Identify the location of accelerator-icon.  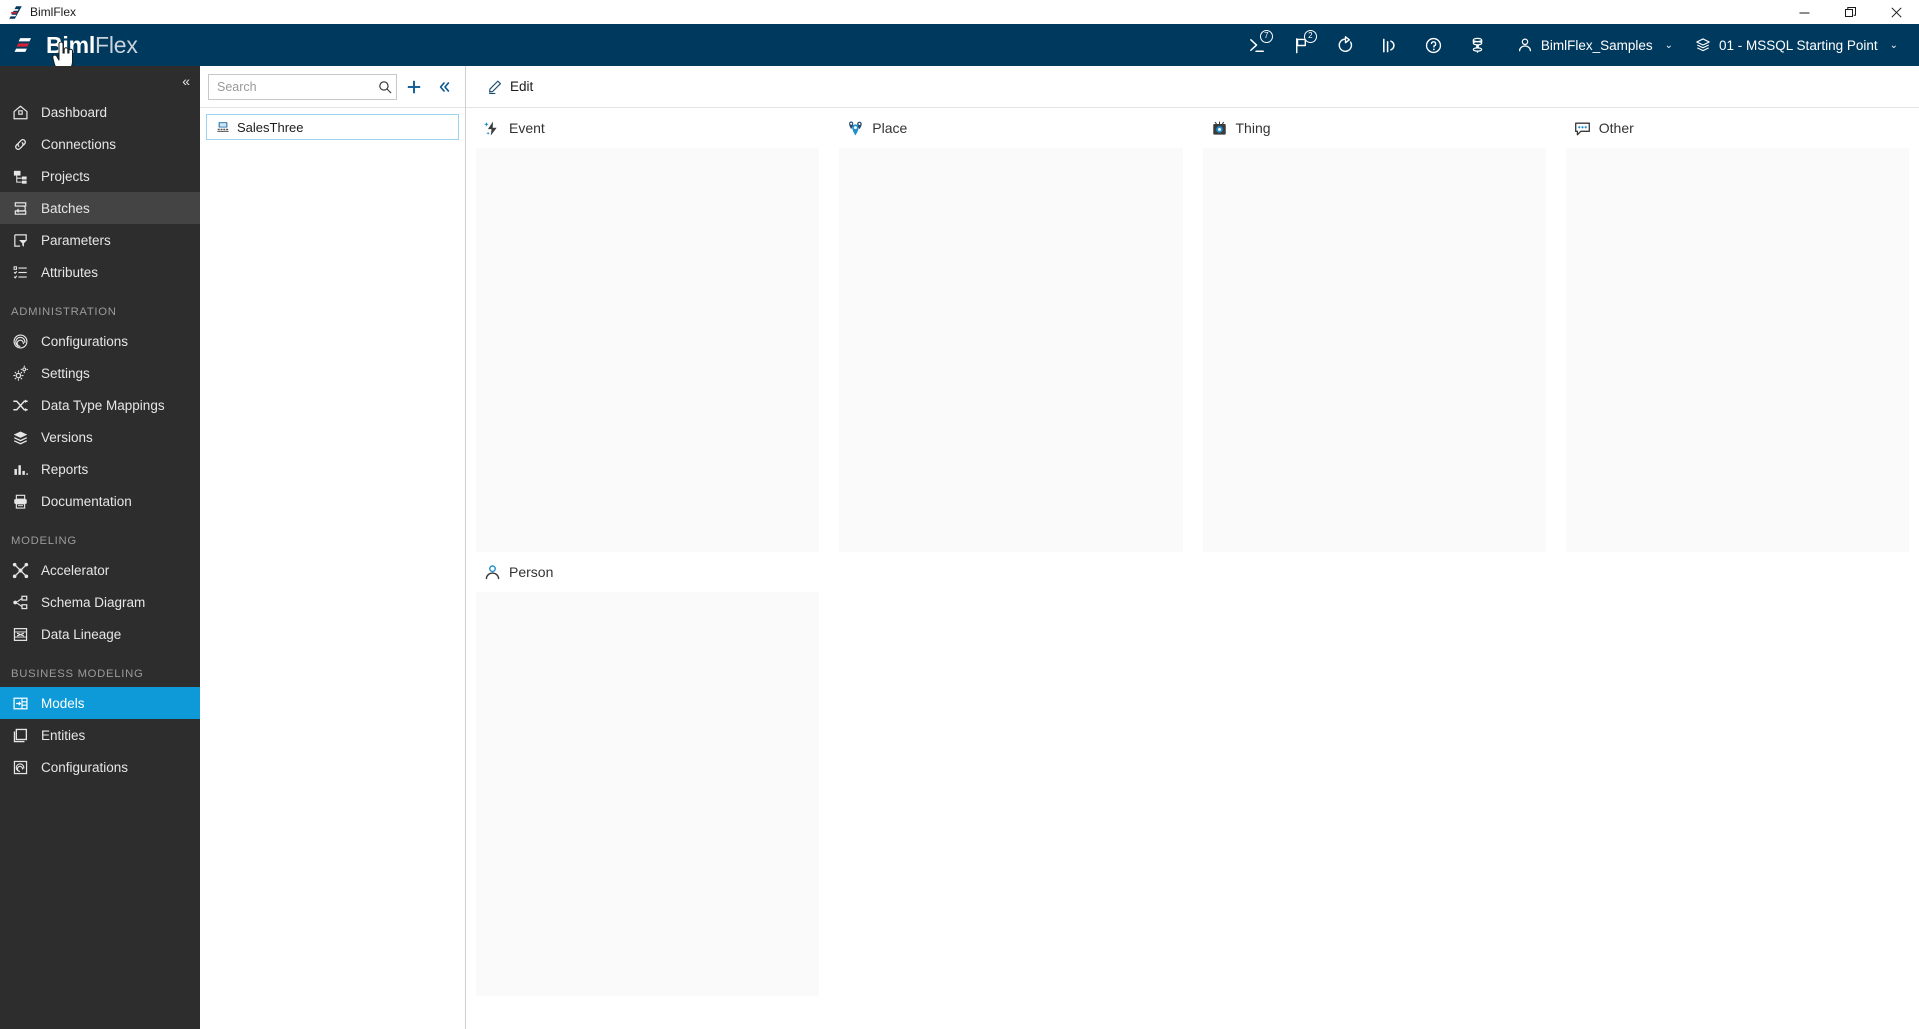
(20, 570).